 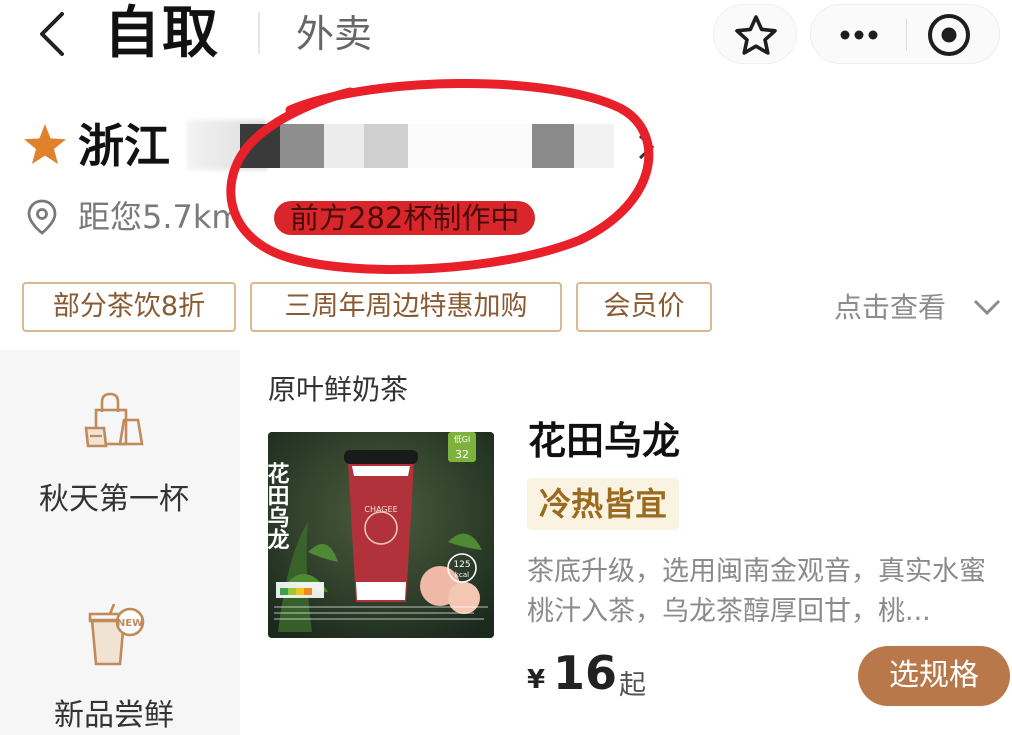 I want to click on sidebar-item-label: 秋天第一杯, so click(x=114, y=499).